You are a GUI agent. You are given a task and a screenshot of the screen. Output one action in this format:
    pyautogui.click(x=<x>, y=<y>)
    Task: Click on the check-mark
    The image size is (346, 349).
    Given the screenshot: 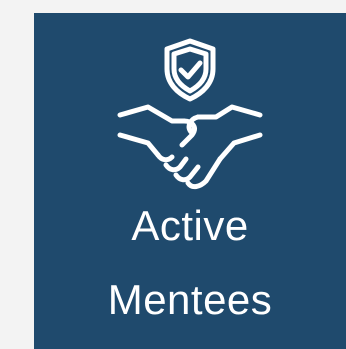 What is the action you would take?
    pyautogui.click(x=190, y=70)
    